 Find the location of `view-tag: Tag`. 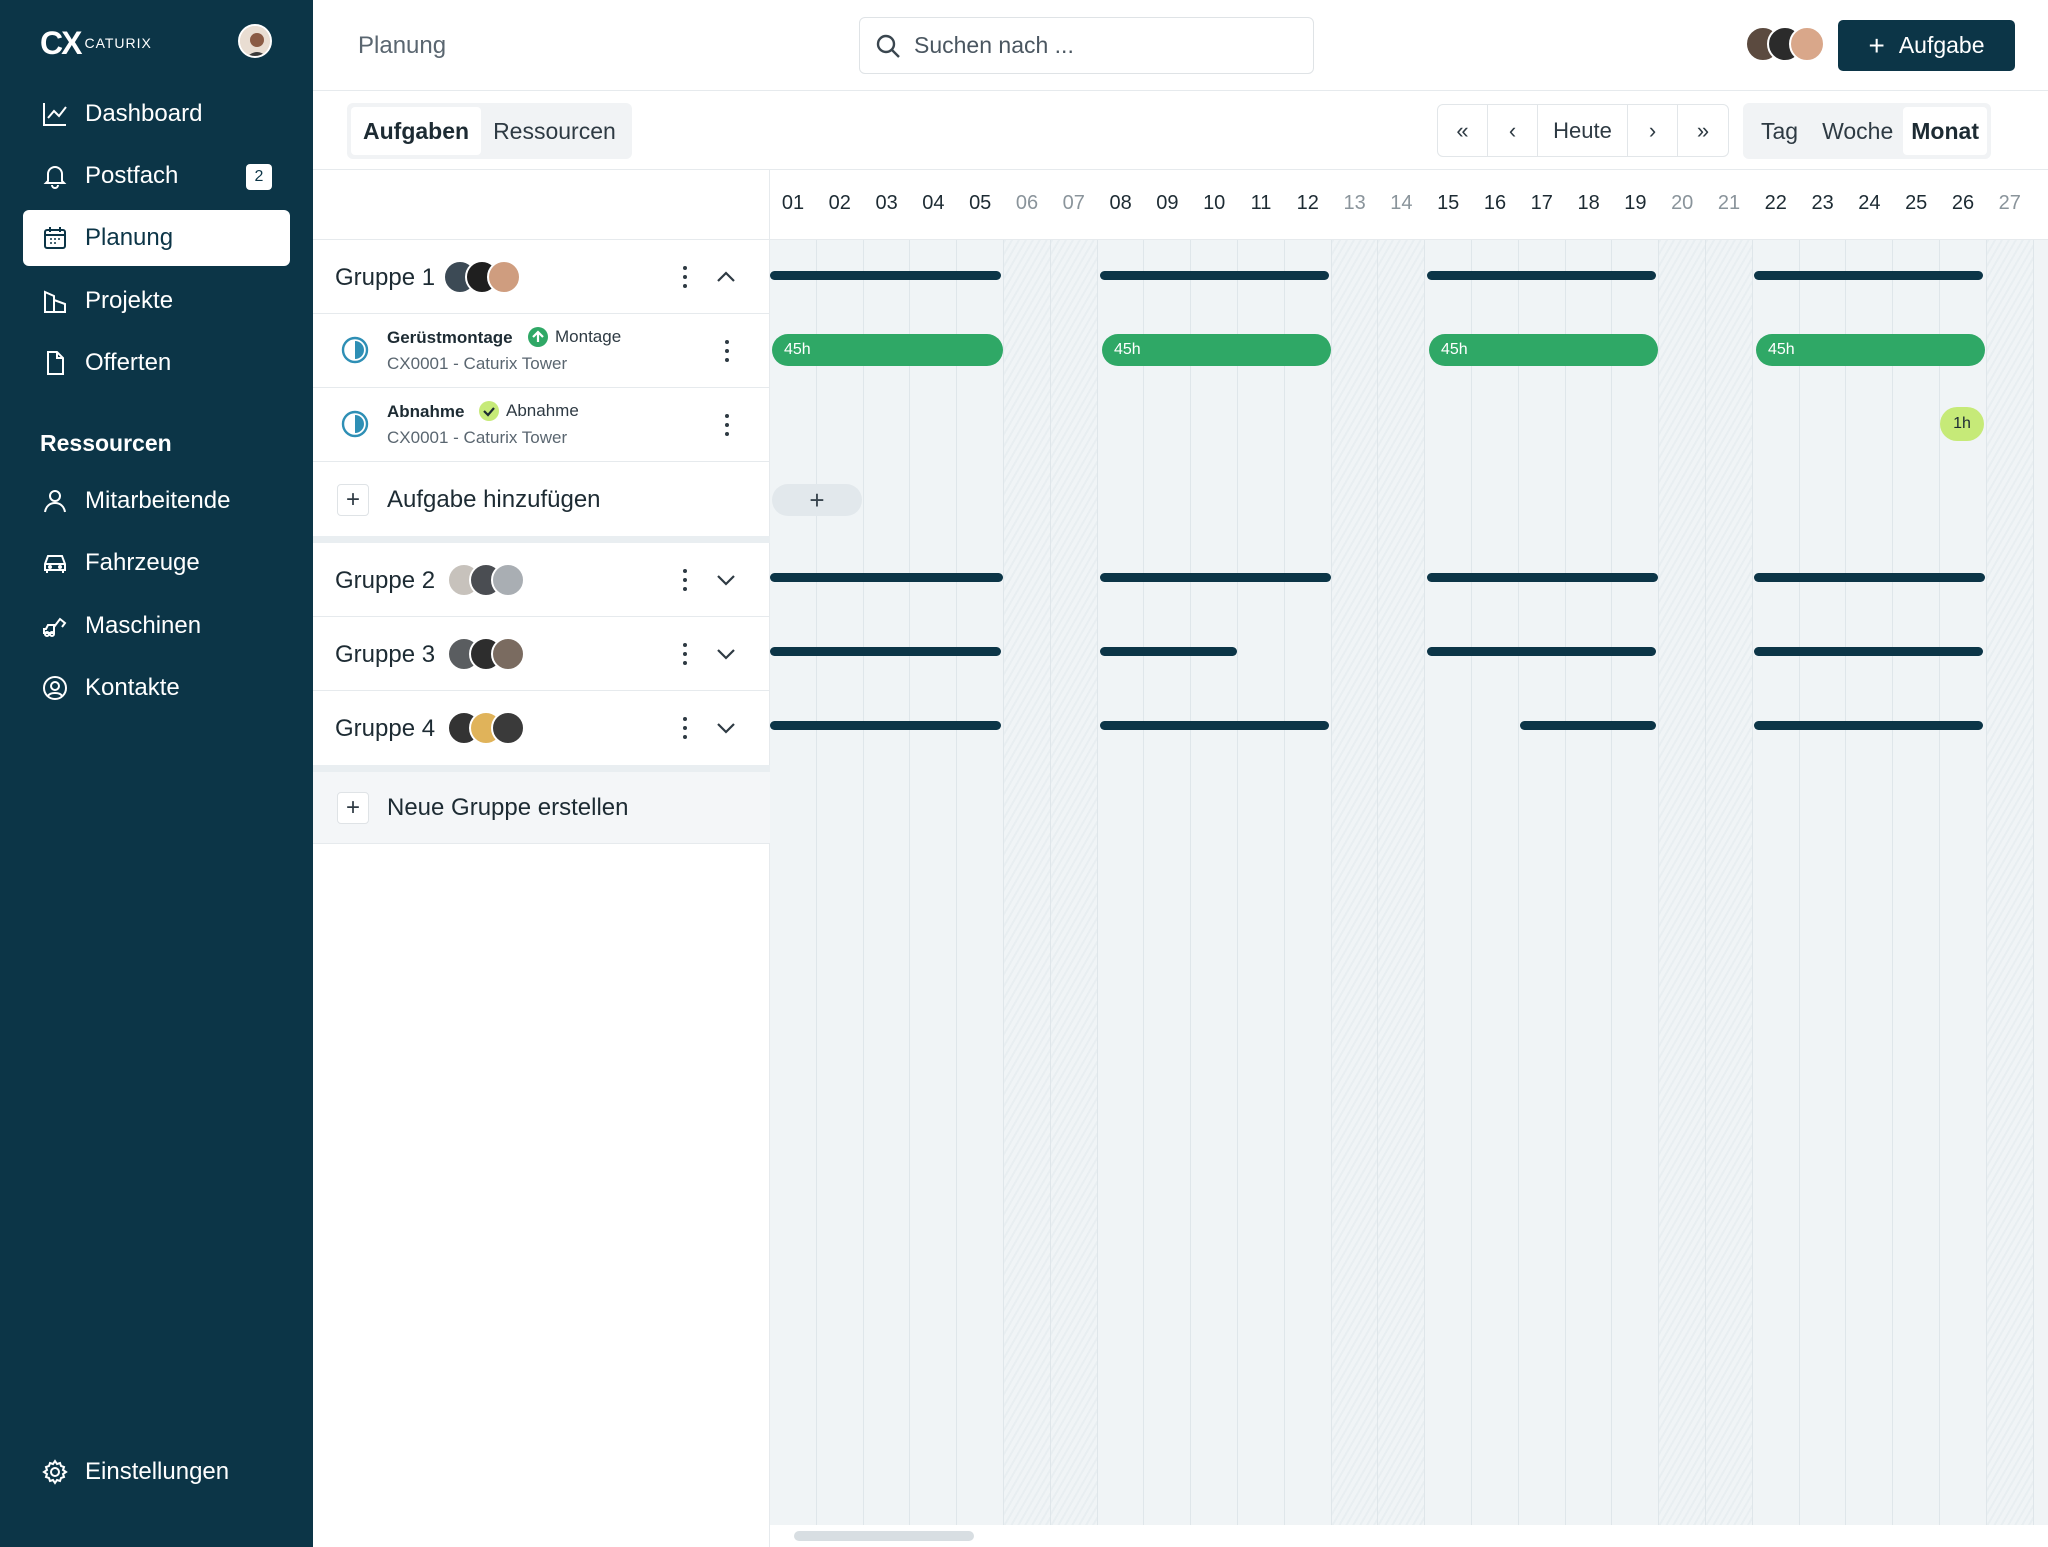

view-tag: Tag is located at coordinates (1779, 131).